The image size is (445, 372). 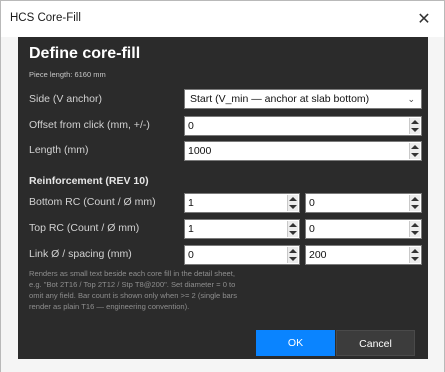 What do you see at coordinates (80, 254) in the screenshot?
I see `link-label: Link Ø / spacing (mm)` at bounding box center [80, 254].